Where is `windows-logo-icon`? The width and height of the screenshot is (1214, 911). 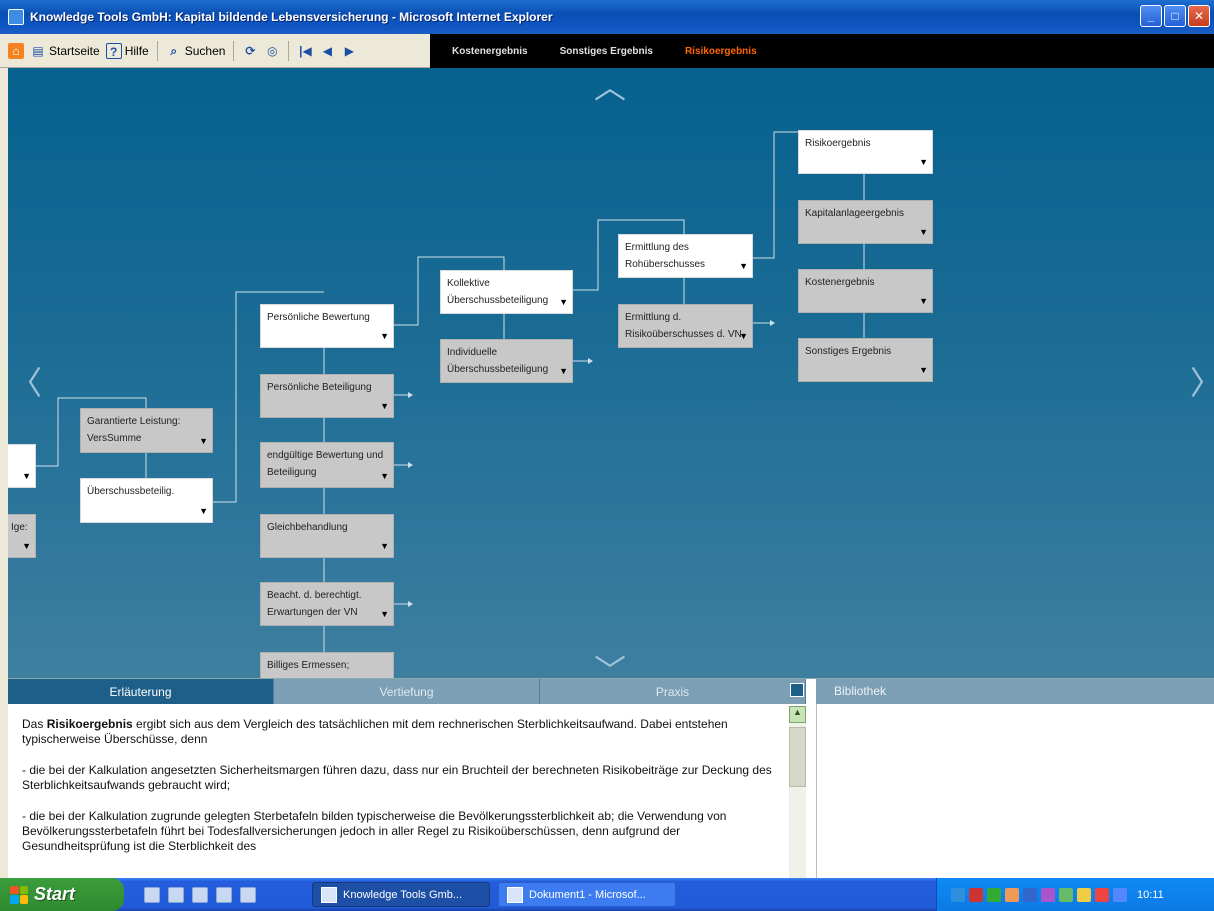 windows-logo-icon is located at coordinates (19, 894).